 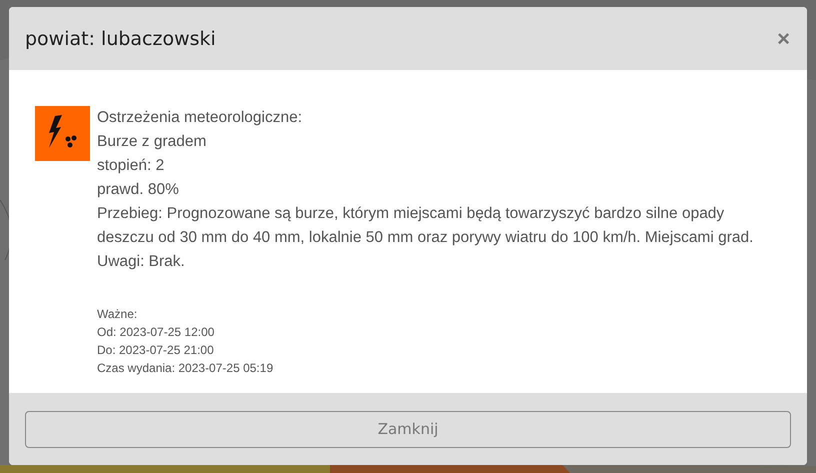 I want to click on validity-text: Ważne:, so click(x=117, y=314).